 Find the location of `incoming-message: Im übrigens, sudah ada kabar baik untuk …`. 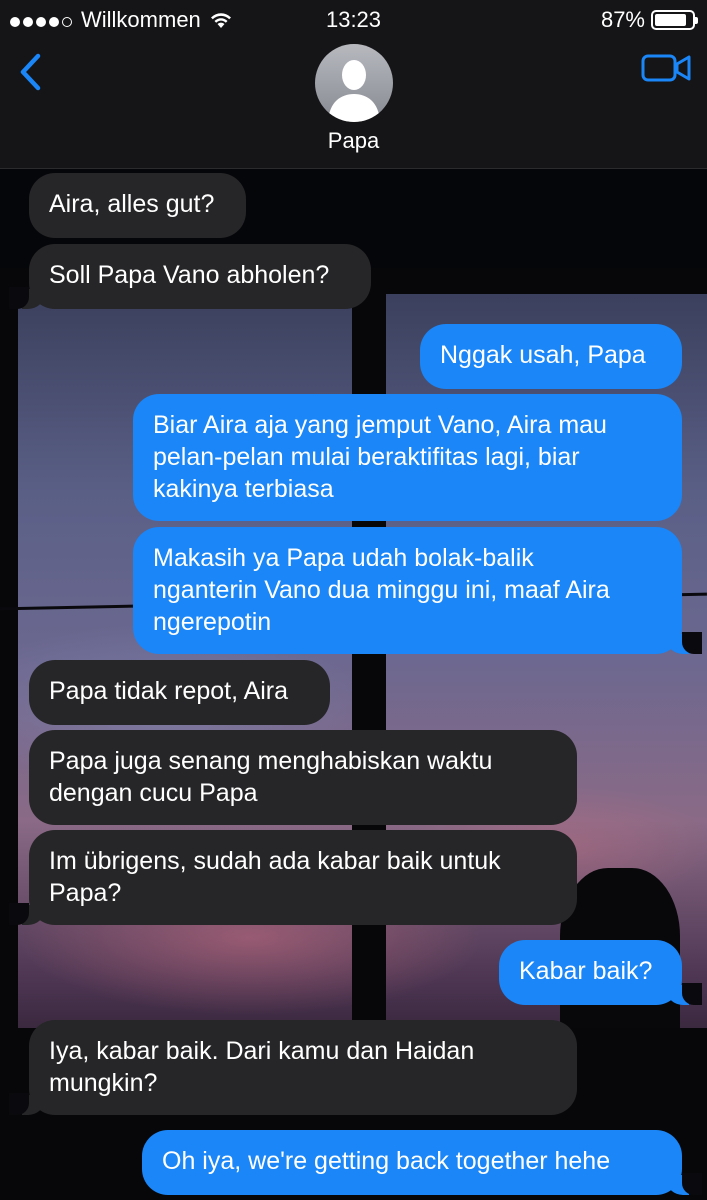

incoming-message: Im übrigens, sudah ada kabar baik untuk … is located at coordinates (293, 877).